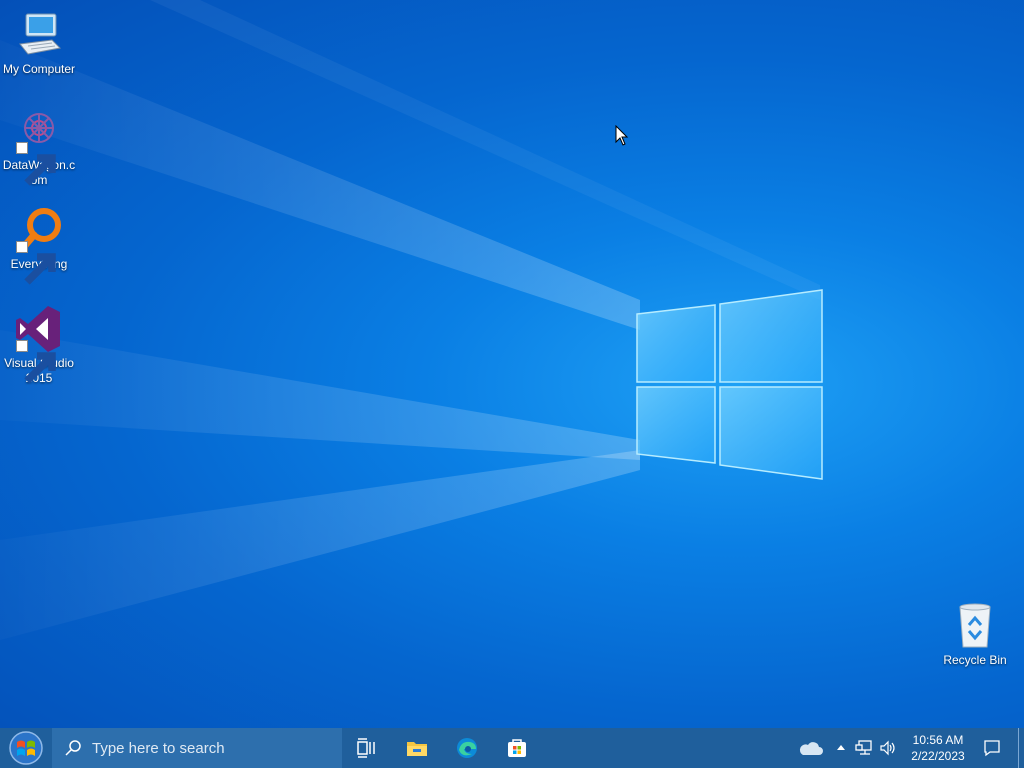 Image resolution: width=1024 pixels, height=768 pixels. I want to click on show-hidden-icons-button, so click(841, 748).